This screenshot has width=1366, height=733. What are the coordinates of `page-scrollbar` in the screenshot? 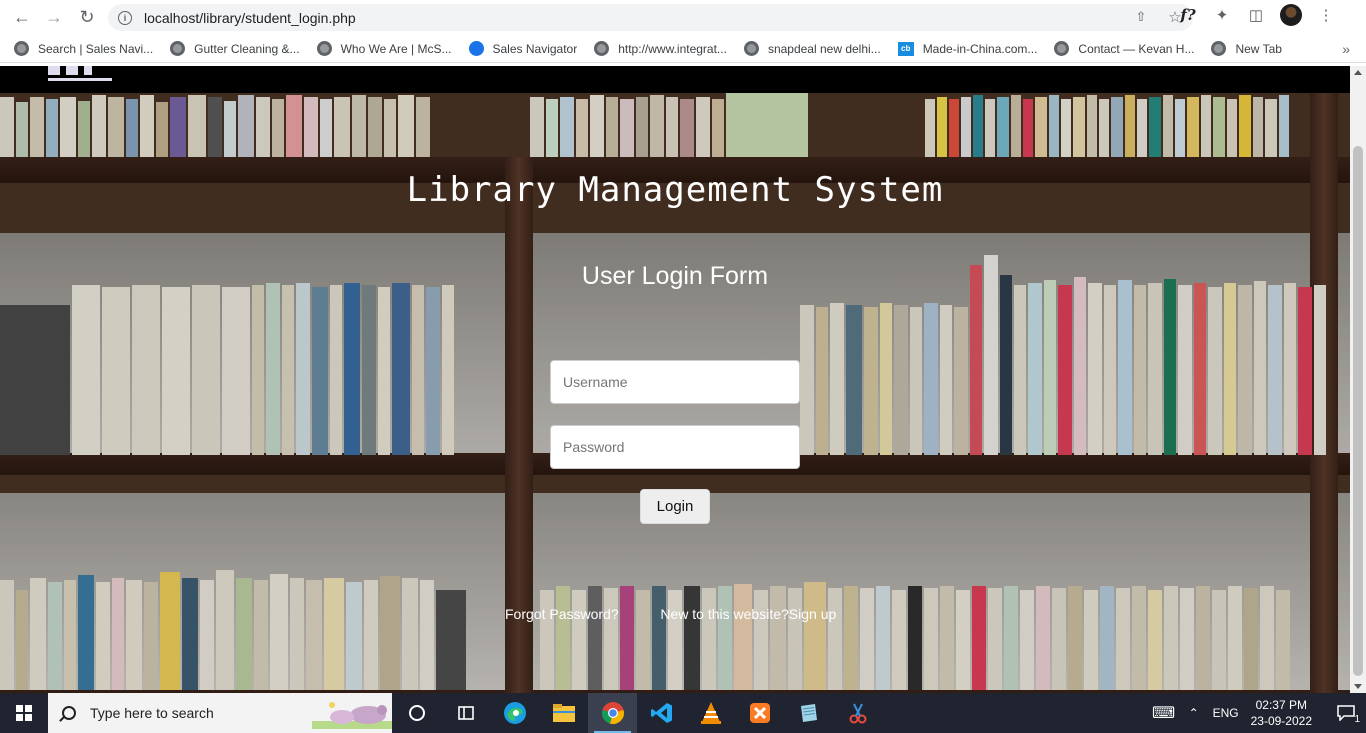 It's located at (1358, 379).